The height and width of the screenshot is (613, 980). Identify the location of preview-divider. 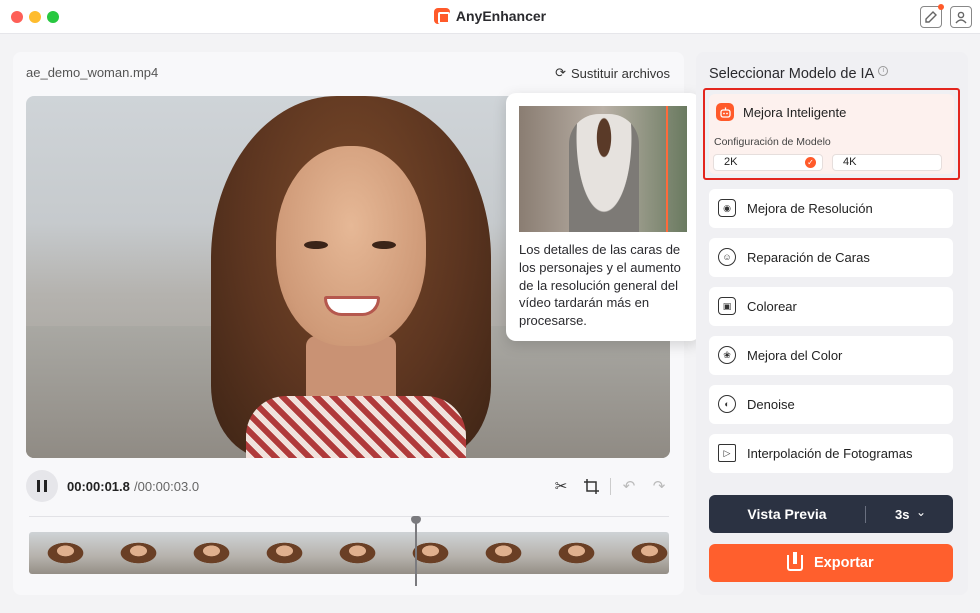
(865, 514).